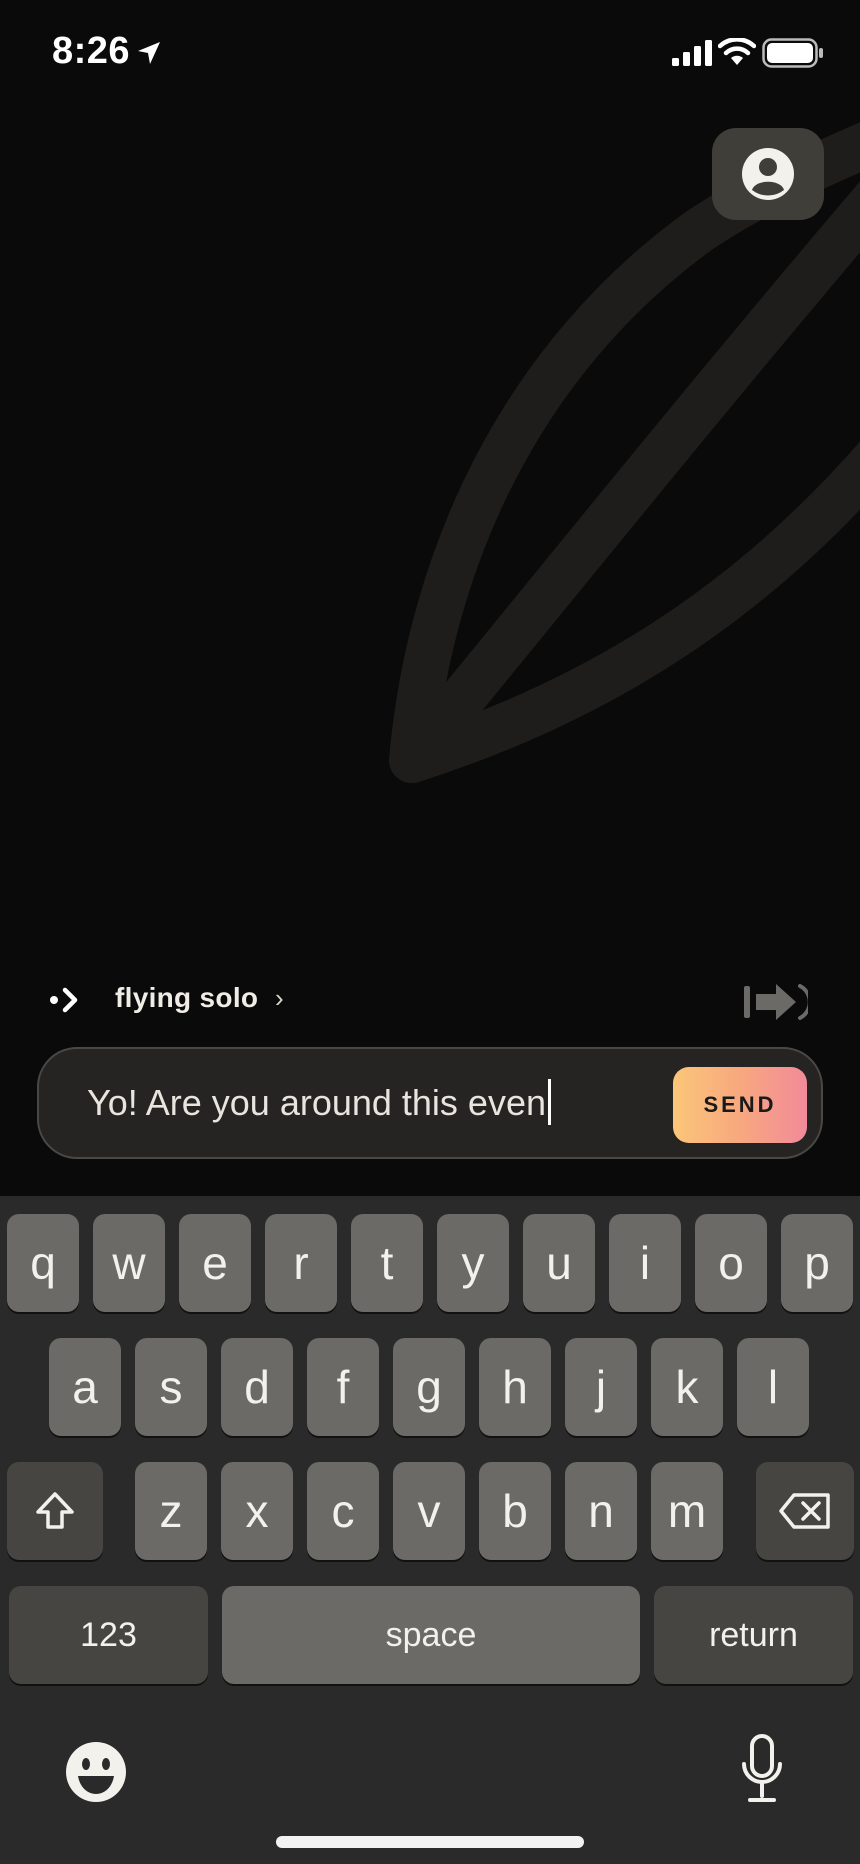 Image resolution: width=860 pixels, height=1864 pixels. I want to click on message-composer: Yo! Are you around this even SEND, so click(430, 1103).